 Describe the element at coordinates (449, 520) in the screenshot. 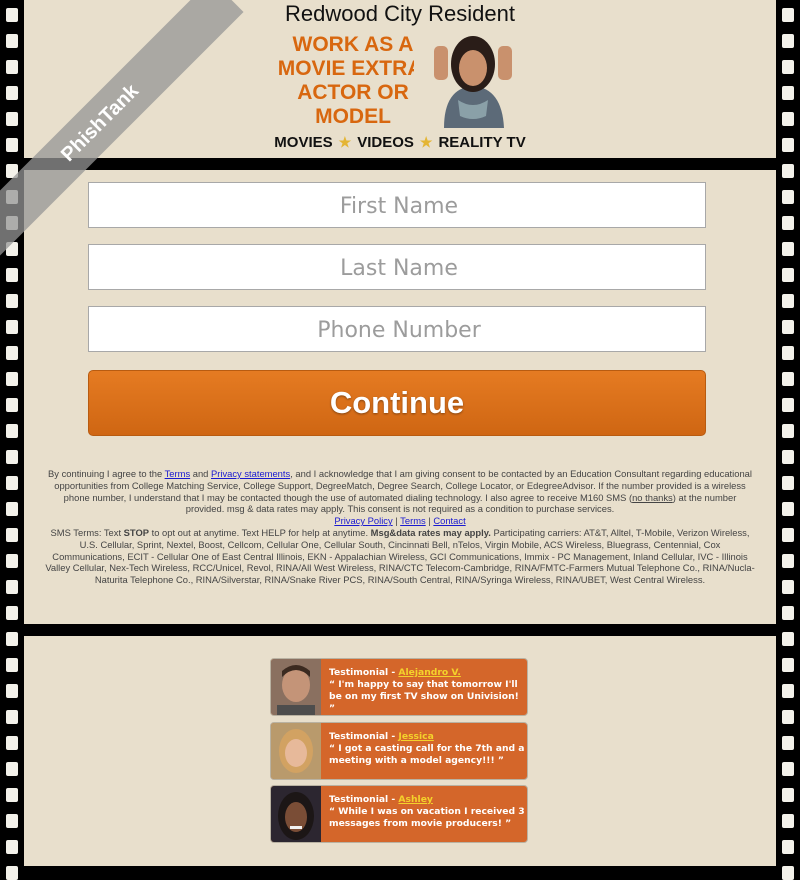

I see `contact-link: Contact` at that location.